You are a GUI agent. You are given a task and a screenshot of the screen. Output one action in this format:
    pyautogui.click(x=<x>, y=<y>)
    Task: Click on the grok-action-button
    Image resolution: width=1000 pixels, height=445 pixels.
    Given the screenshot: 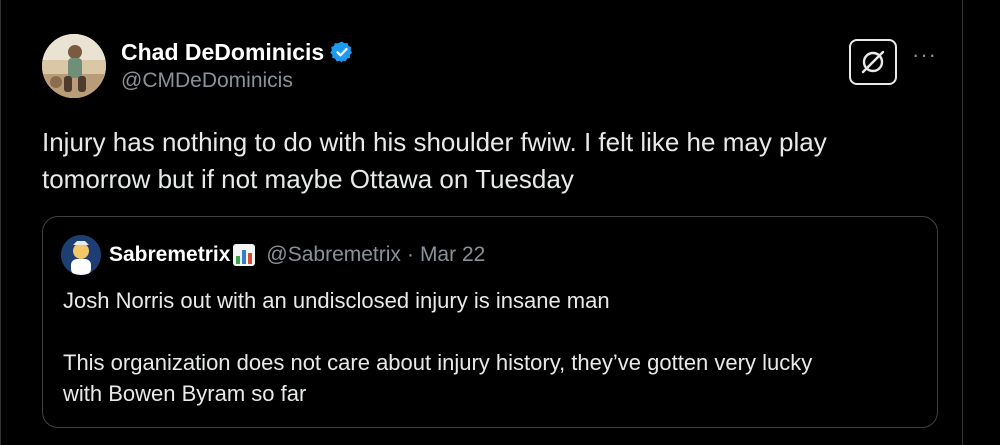 What is the action you would take?
    pyautogui.click(x=873, y=62)
    